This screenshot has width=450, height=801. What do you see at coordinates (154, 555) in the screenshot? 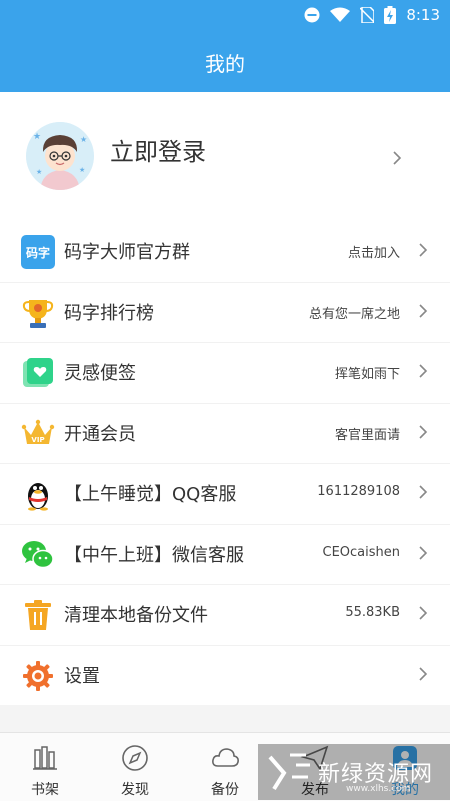
I see `menu-label: 【中午上班】微信客服` at bounding box center [154, 555].